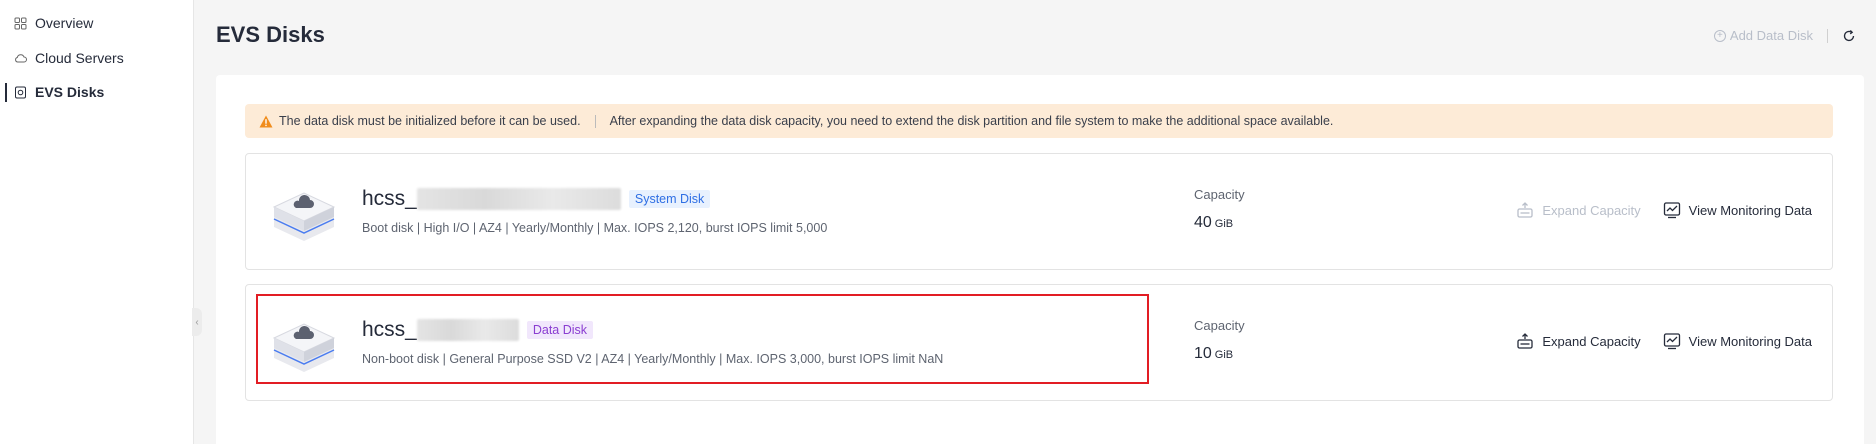 This screenshot has height=444, width=1876. Describe the element at coordinates (389, 198) in the screenshot. I see `disk-name-prefix: hcss_` at that location.